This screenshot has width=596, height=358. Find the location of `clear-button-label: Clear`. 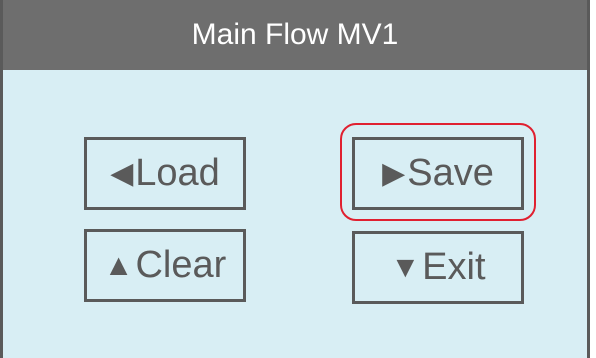

clear-button-label: Clear is located at coordinates (181, 265).